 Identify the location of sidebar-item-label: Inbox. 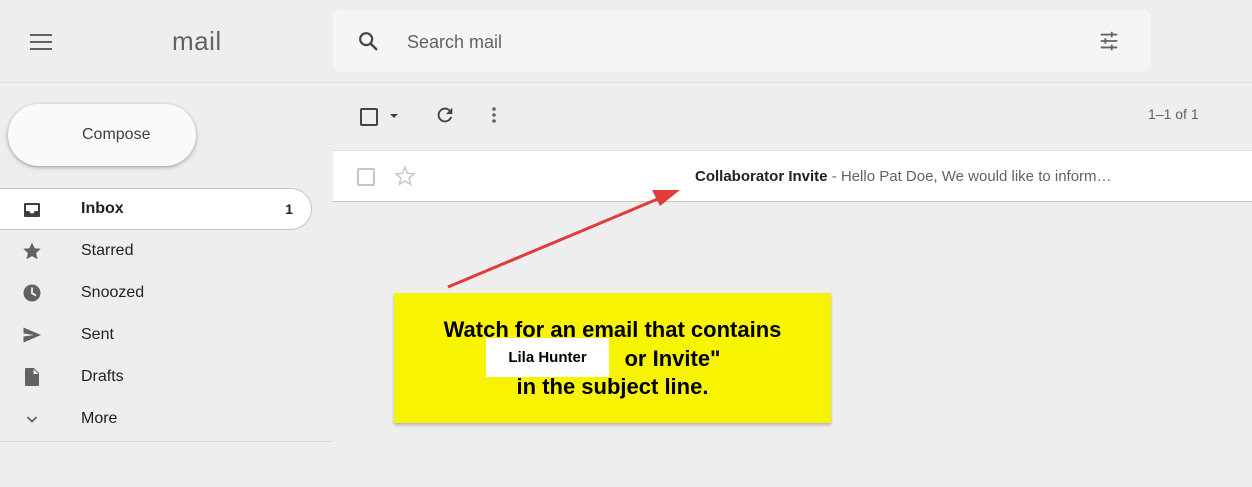
(102, 208).